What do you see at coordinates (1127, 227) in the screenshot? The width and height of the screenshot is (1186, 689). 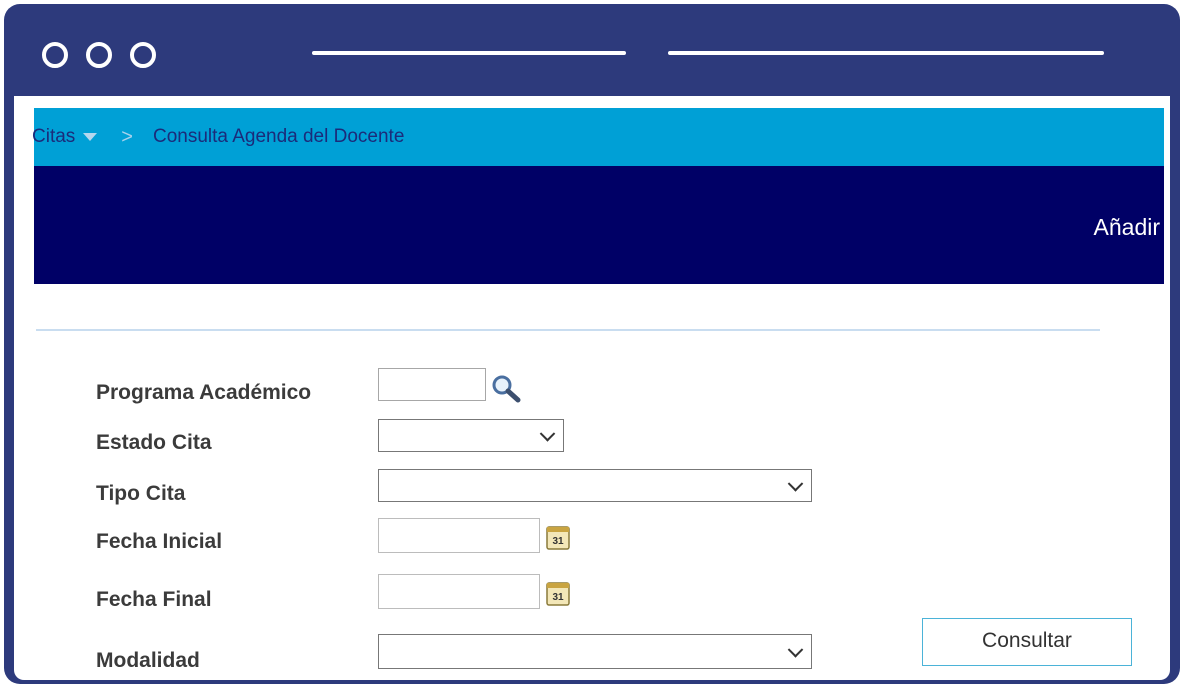 I see `add-link: Añadir` at bounding box center [1127, 227].